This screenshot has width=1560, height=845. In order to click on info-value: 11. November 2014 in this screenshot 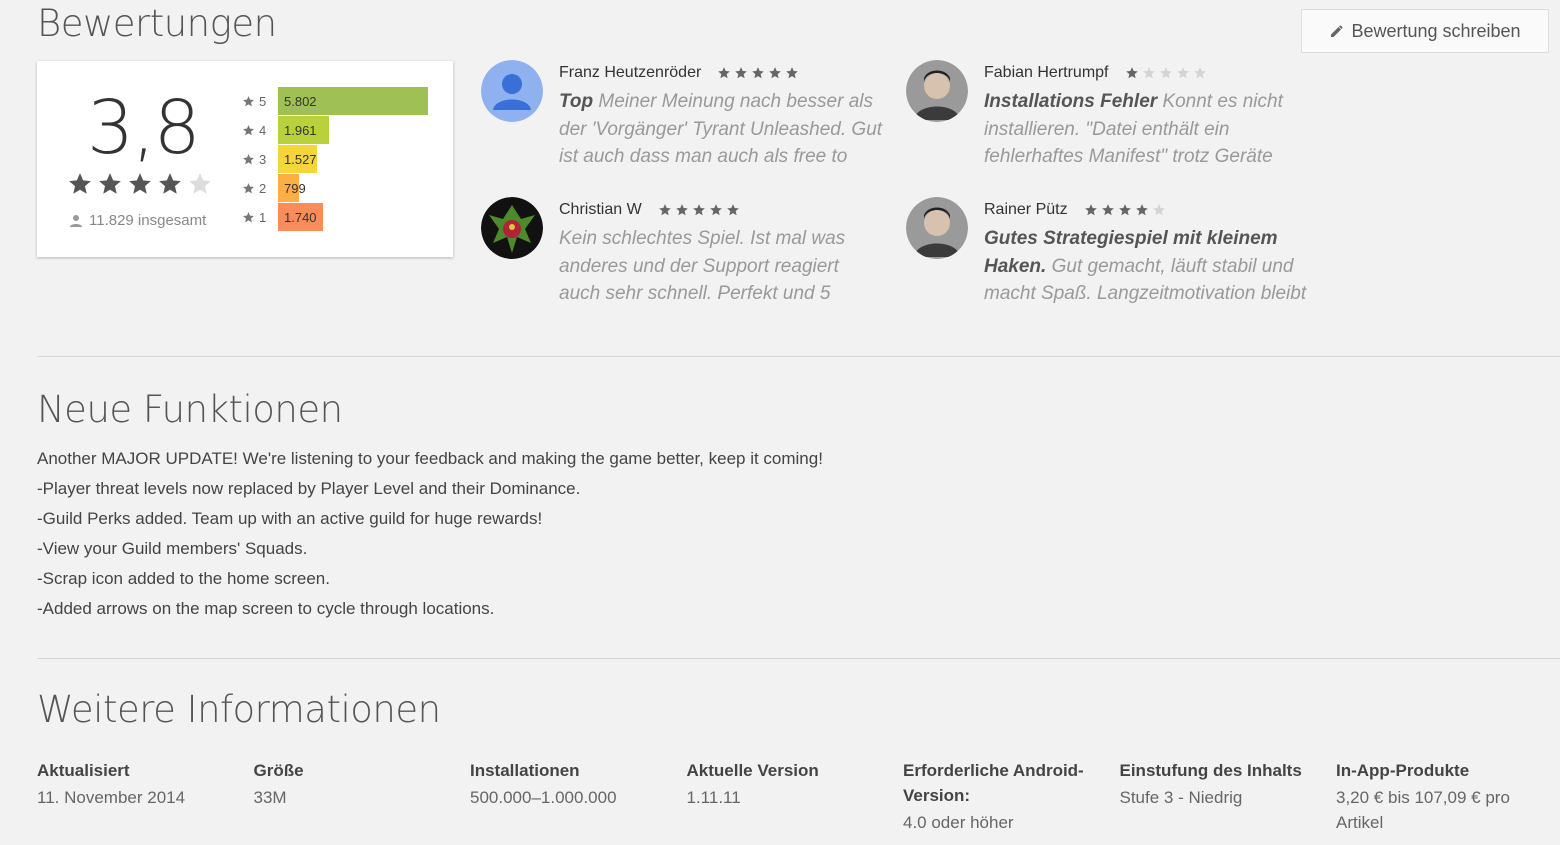, I will do `click(111, 797)`.